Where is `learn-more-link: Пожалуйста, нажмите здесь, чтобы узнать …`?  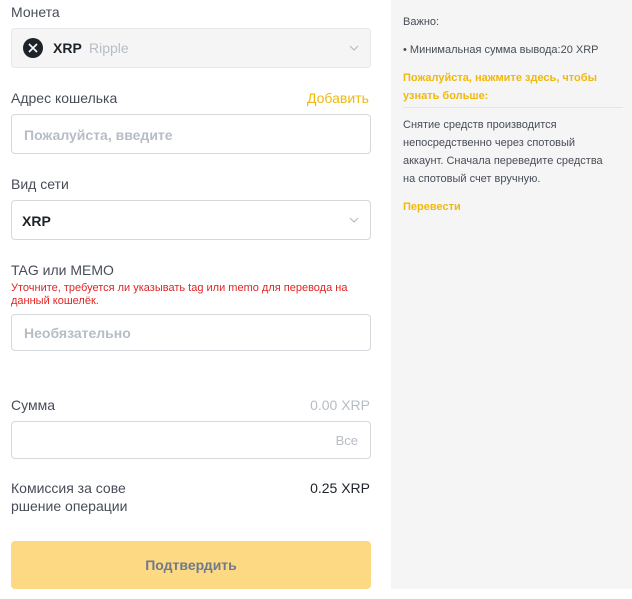 learn-more-link: Пожалуйста, нажмите здесь, чтобы узнать … is located at coordinates (510, 87).